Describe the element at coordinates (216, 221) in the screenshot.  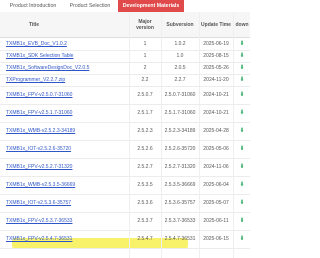
I see `update-time: 2025-06-11` at that location.